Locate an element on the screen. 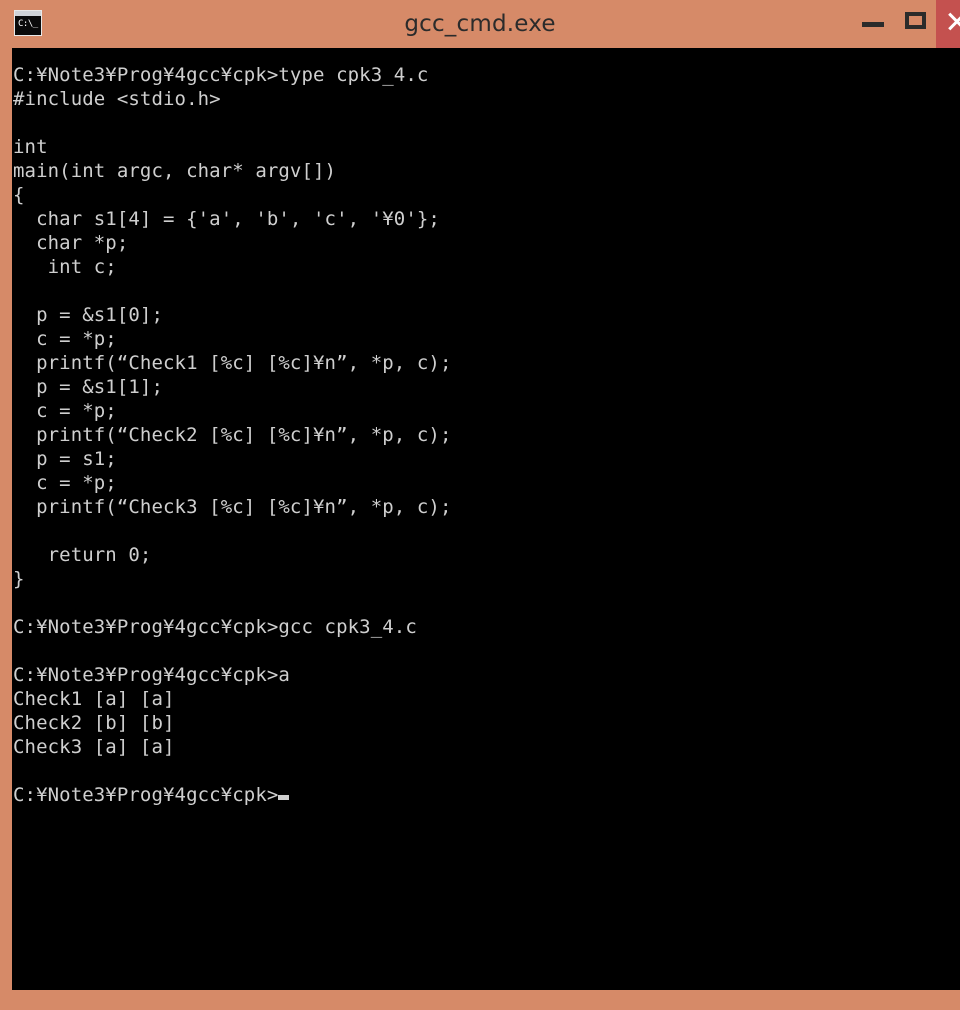 This screenshot has height=1010, width=960. maximize-button is located at coordinates (915, 24).